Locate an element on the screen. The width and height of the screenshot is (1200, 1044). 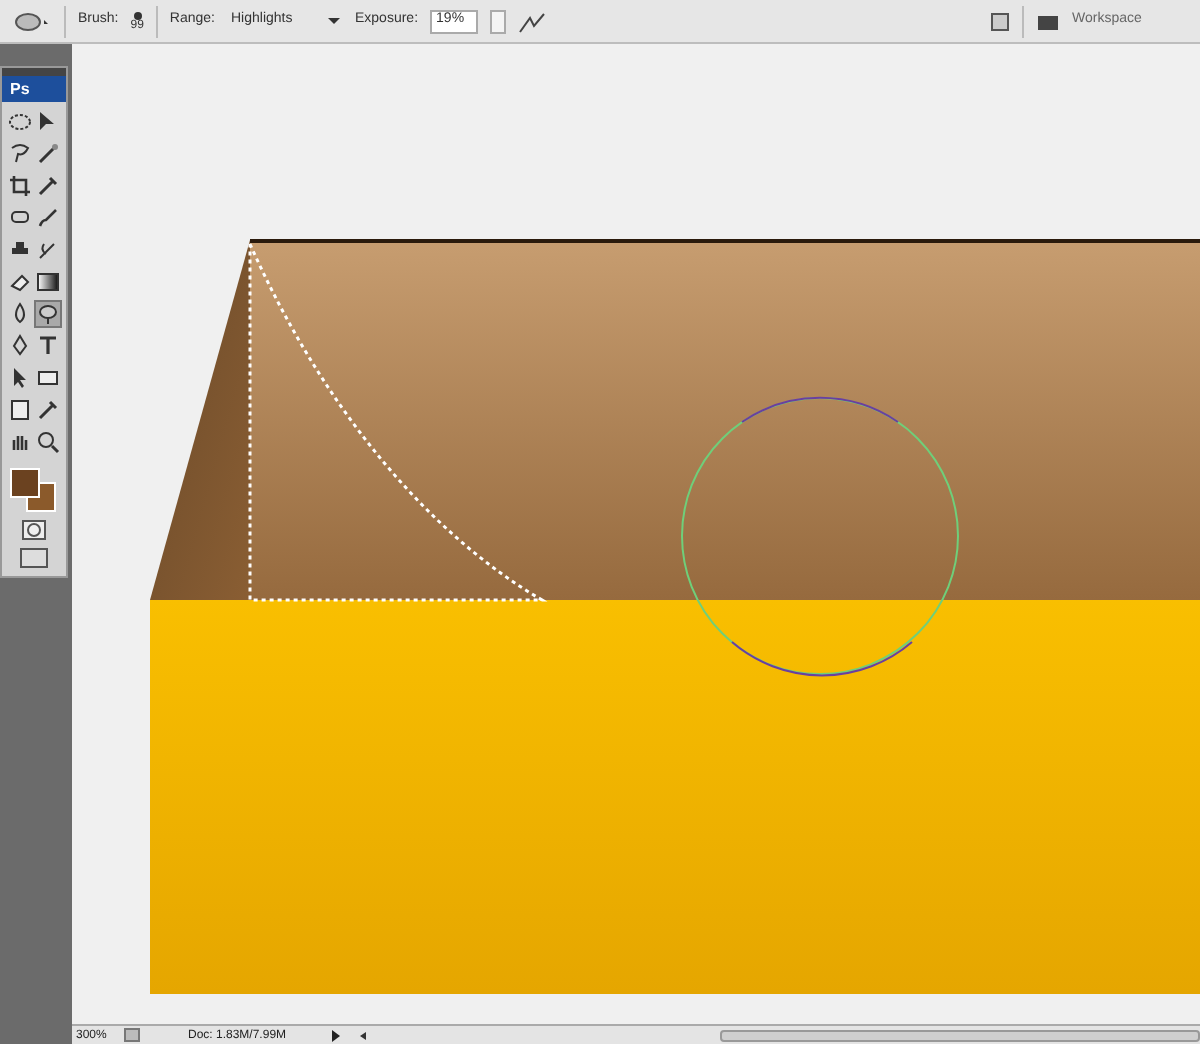
exposure-slider-button is located at coordinates (498, 21).